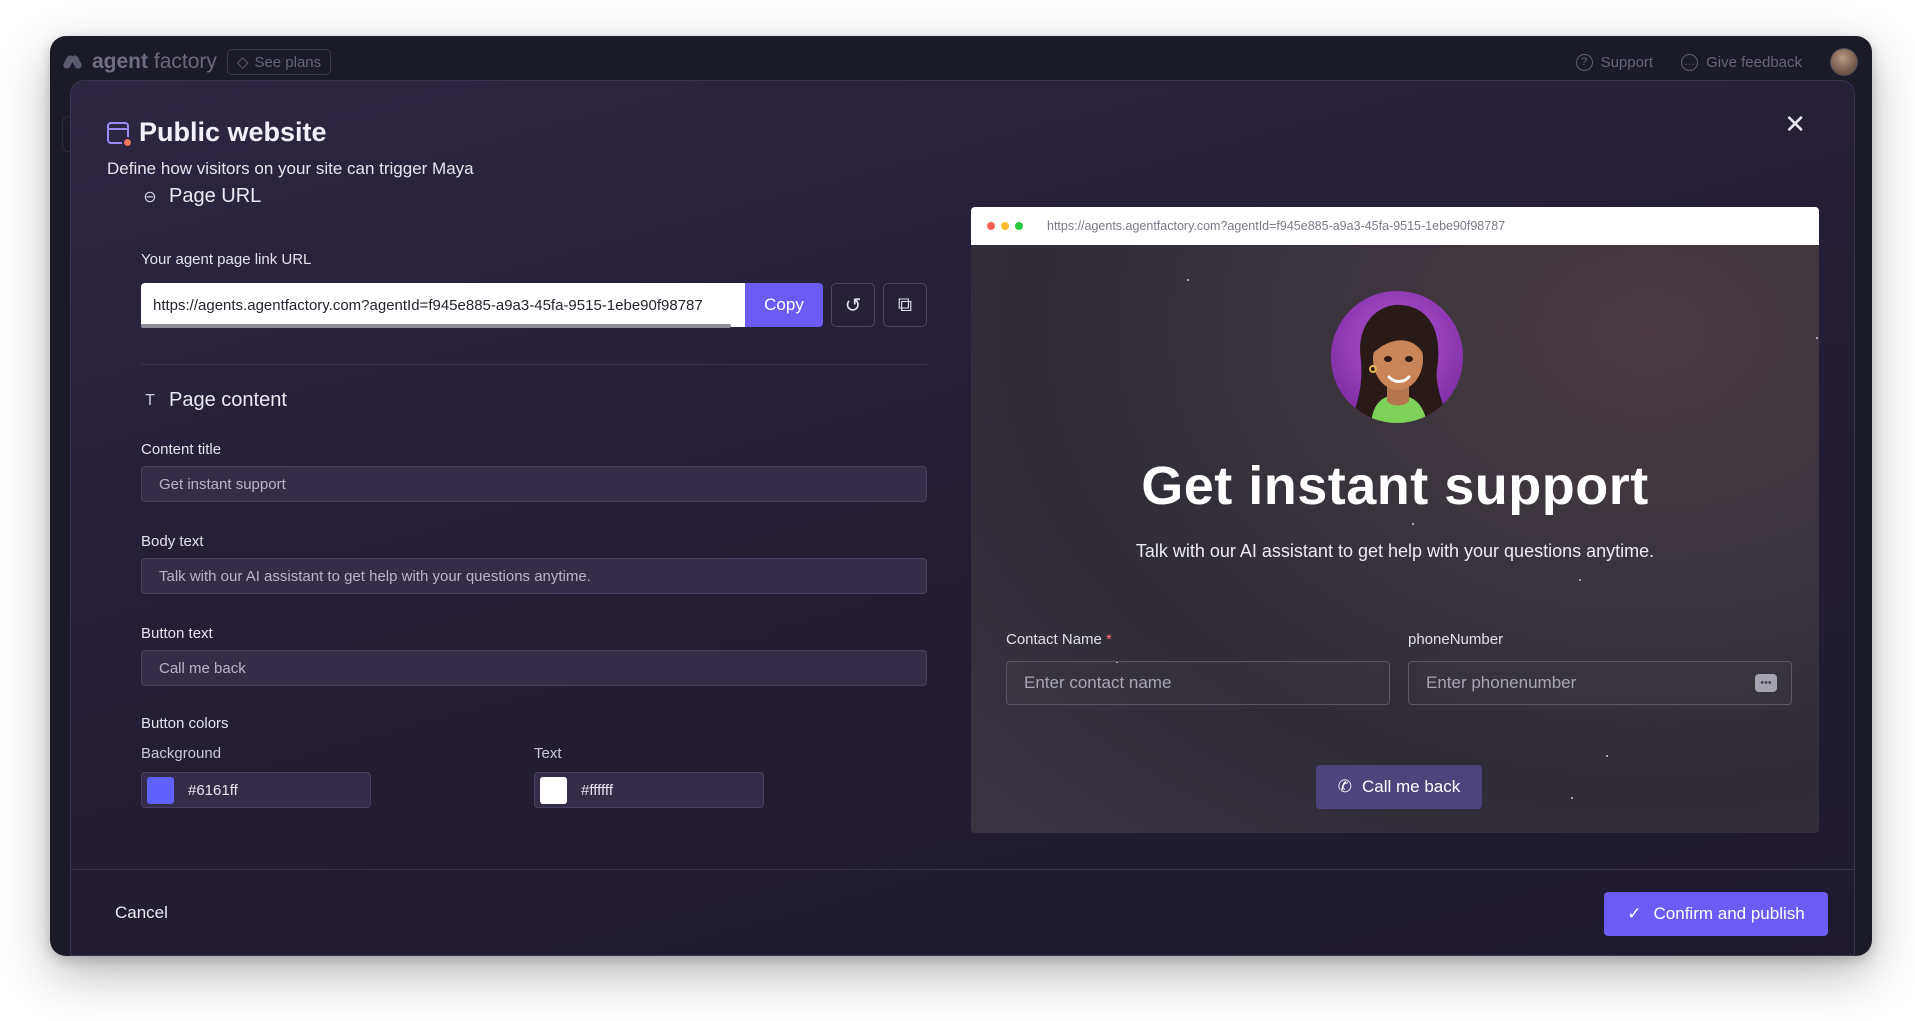 The height and width of the screenshot is (1021, 1915). What do you see at coordinates (242, 62) in the screenshot?
I see `diamond-icon: ◇` at bounding box center [242, 62].